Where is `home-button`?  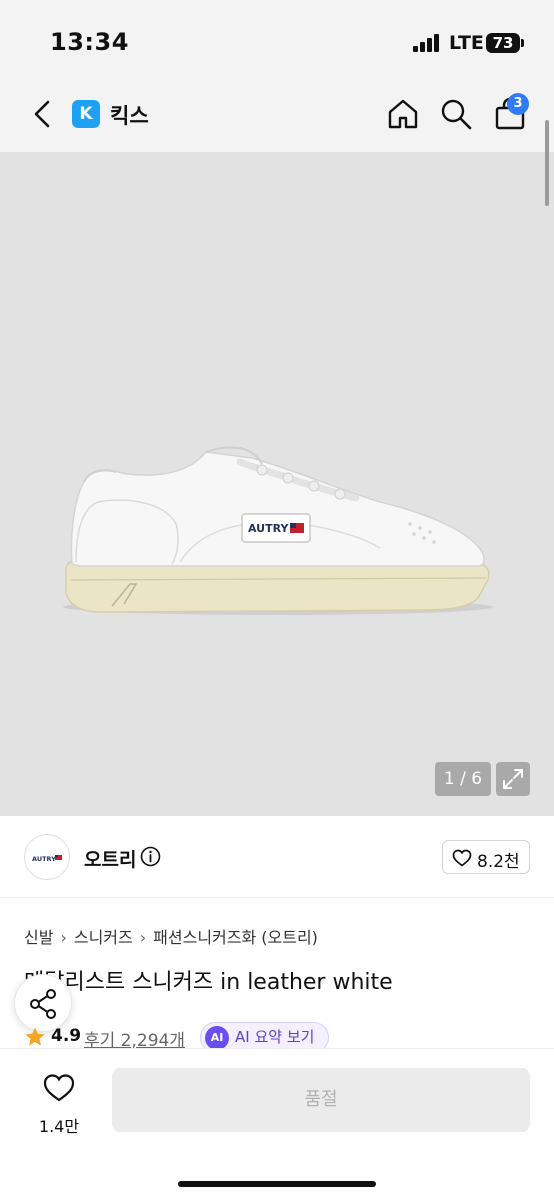 home-button is located at coordinates (403, 114).